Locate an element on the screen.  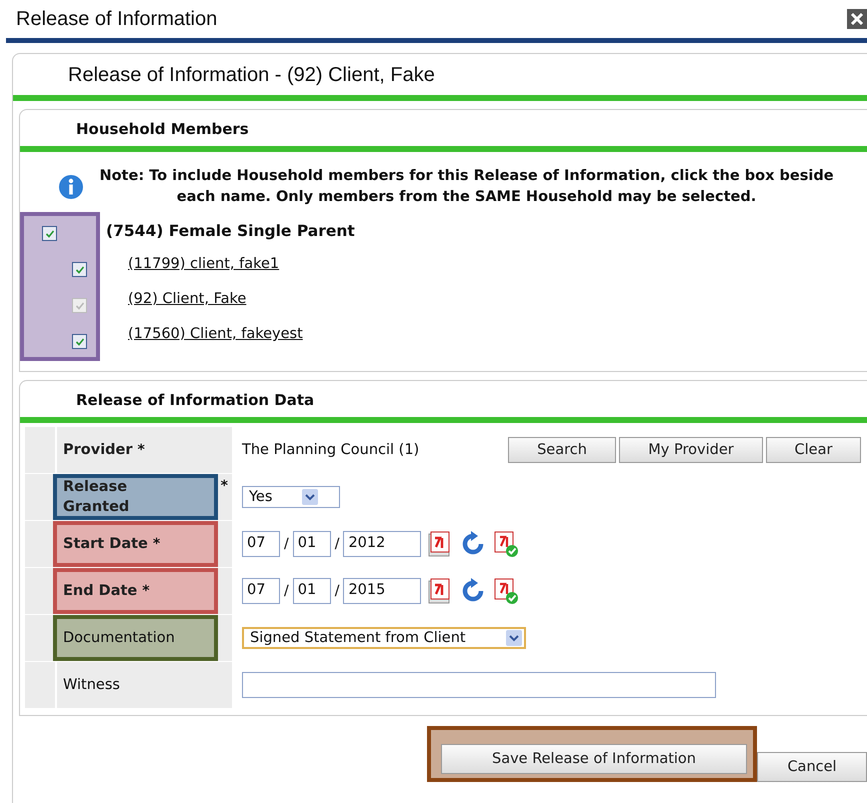
dialog-title: Release of Information is located at coordinates (117, 19).